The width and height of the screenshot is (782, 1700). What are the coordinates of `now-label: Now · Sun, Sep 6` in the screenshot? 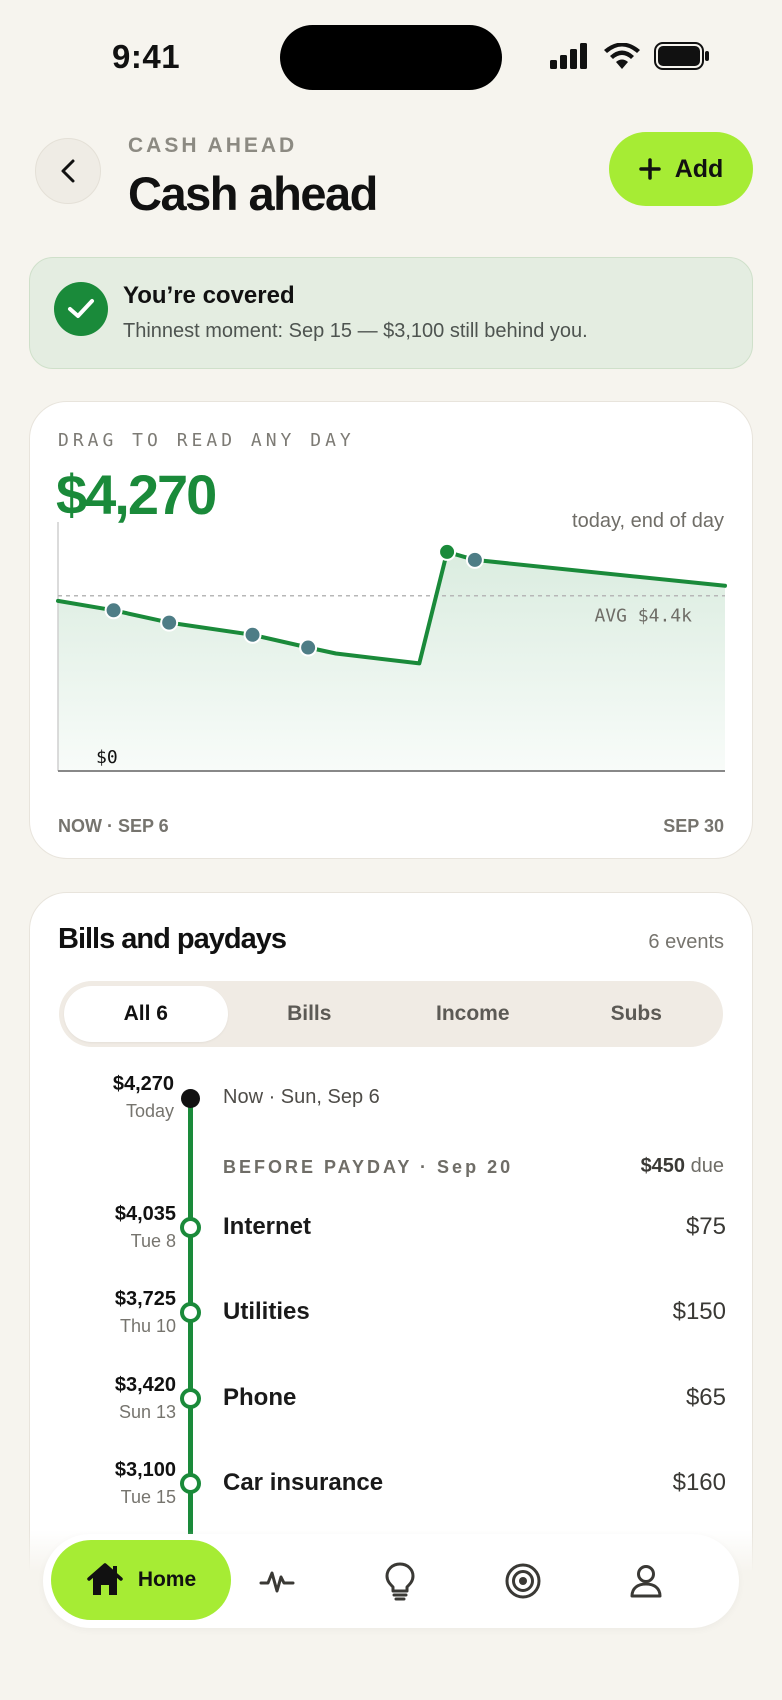 It's located at (301, 1097).